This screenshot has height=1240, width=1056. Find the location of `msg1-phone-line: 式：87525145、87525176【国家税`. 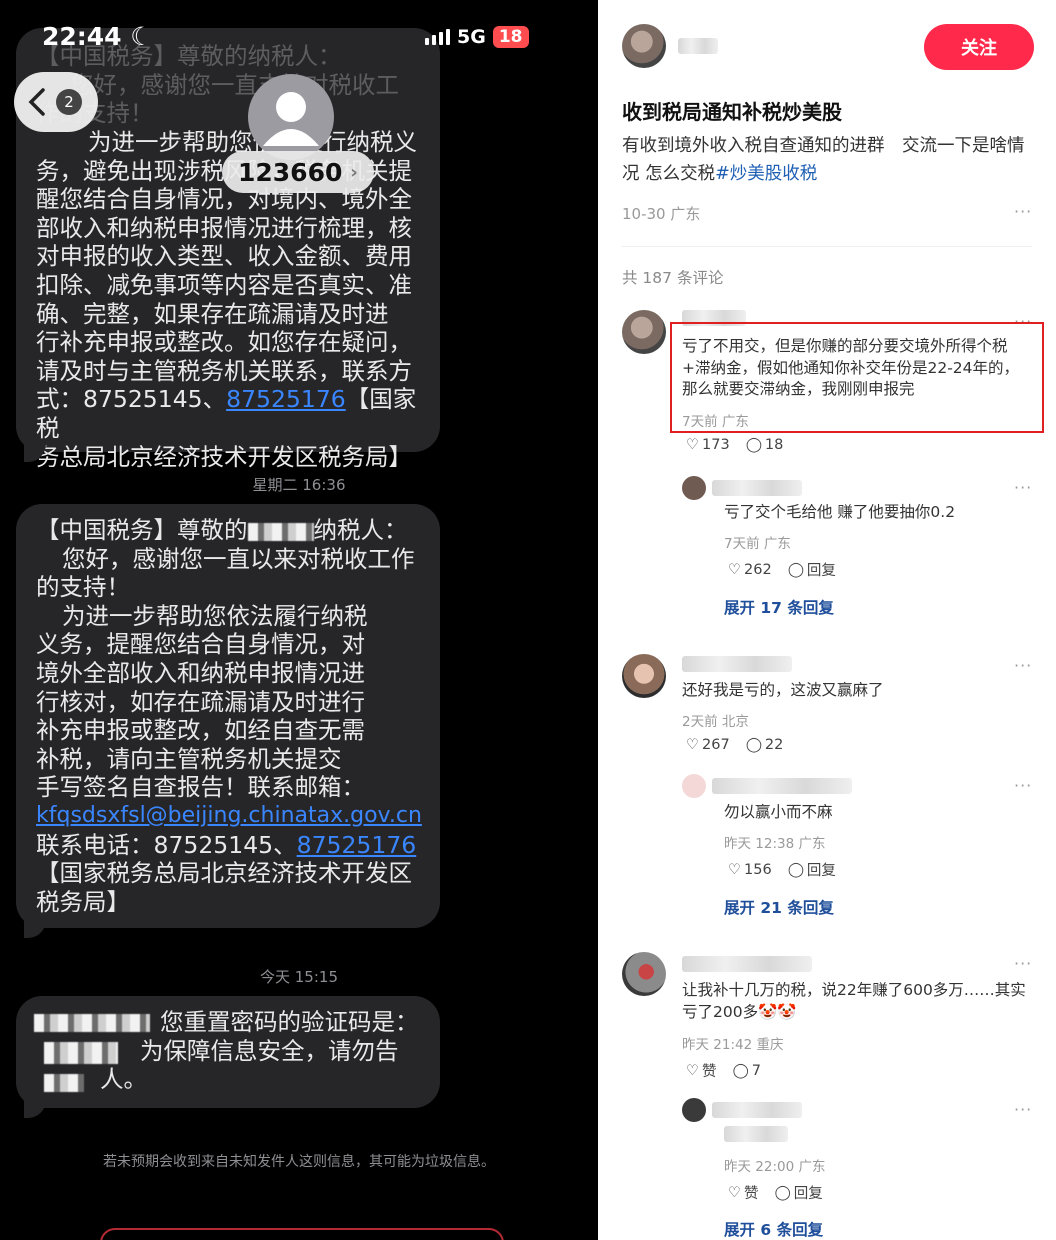

msg1-phone-line: 式：87525145、87525176【国家税 is located at coordinates (228, 413).